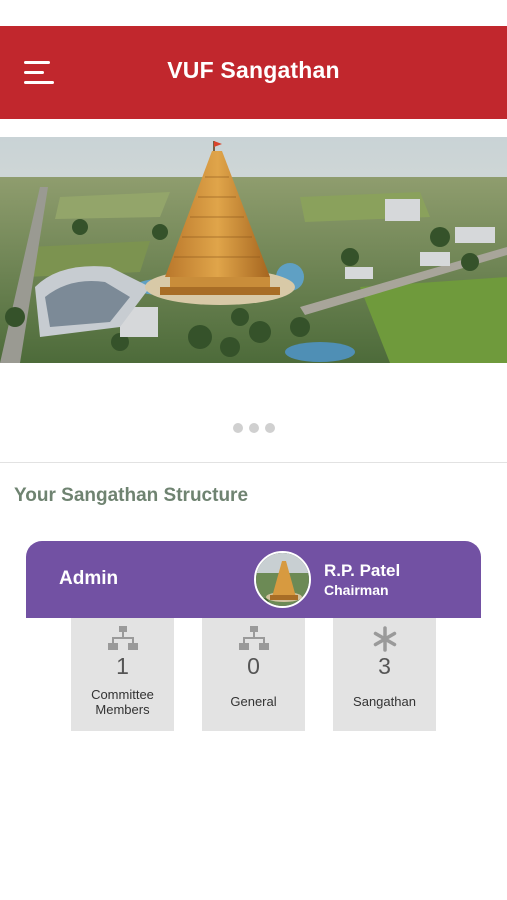 The image size is (507, 900). I want to click on avatar-image, so click(282, 579).